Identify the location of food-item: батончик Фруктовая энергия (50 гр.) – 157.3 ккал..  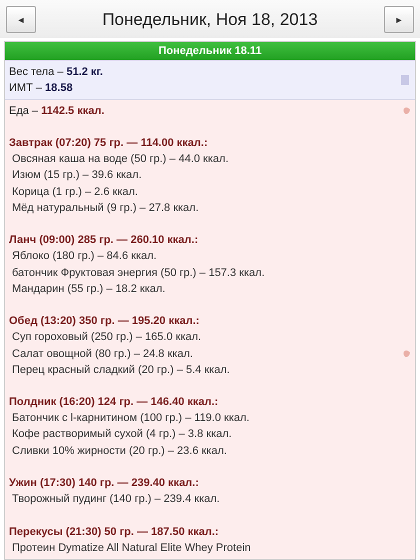
(138, 273).